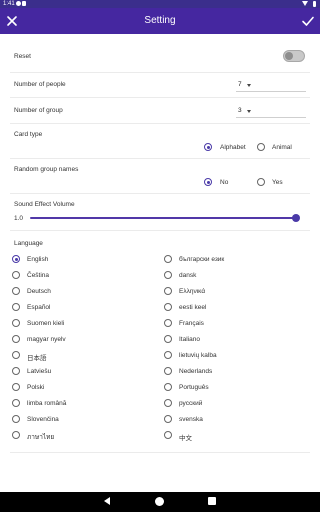 The width and height of the screenshot is (320, 512). I want to click on radio-yes-label: Yes, so click(277, 182).